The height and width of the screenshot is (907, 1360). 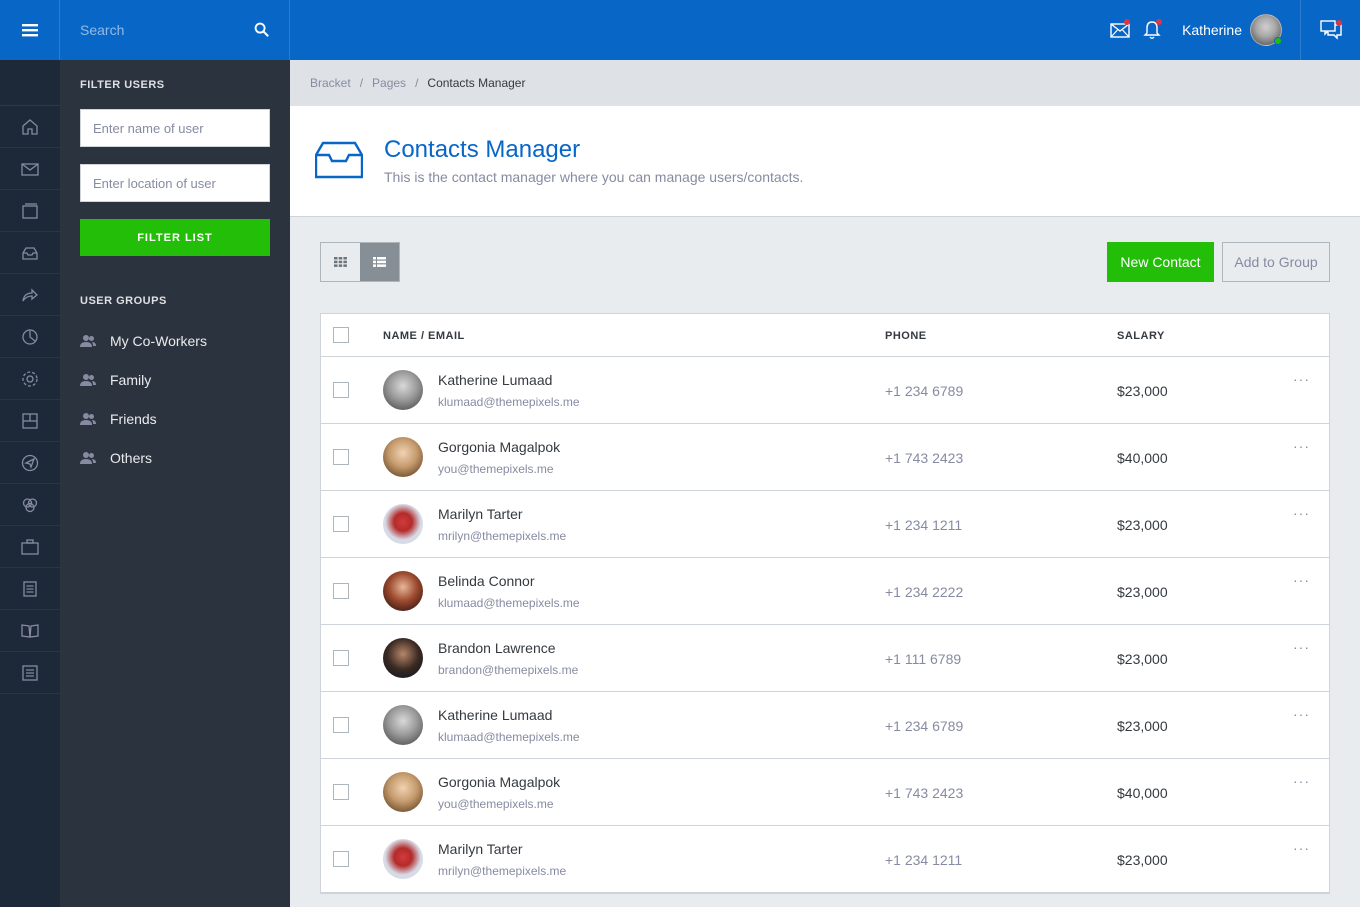 I want to click on rail-charts, so click(x=30, y=337).